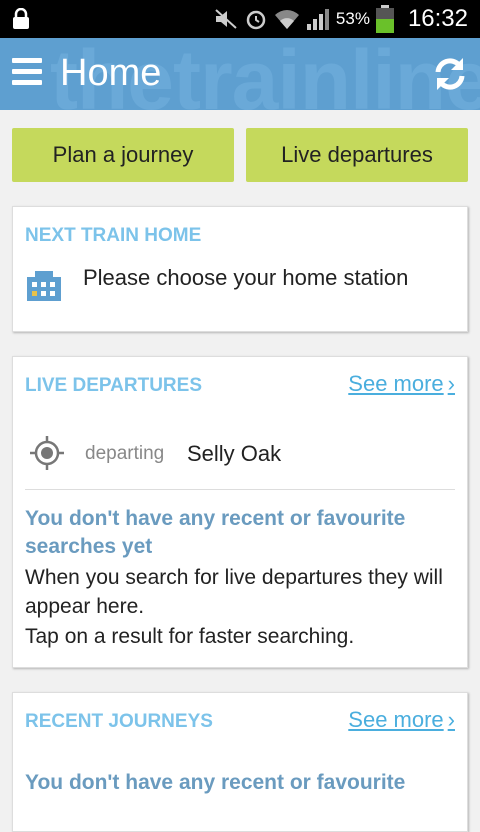 Image resolution: width=480 pixels, height=832 pixels. Describe the element at coordinates (27, 74) in the screenshot. I see `menu-icon` at that location.